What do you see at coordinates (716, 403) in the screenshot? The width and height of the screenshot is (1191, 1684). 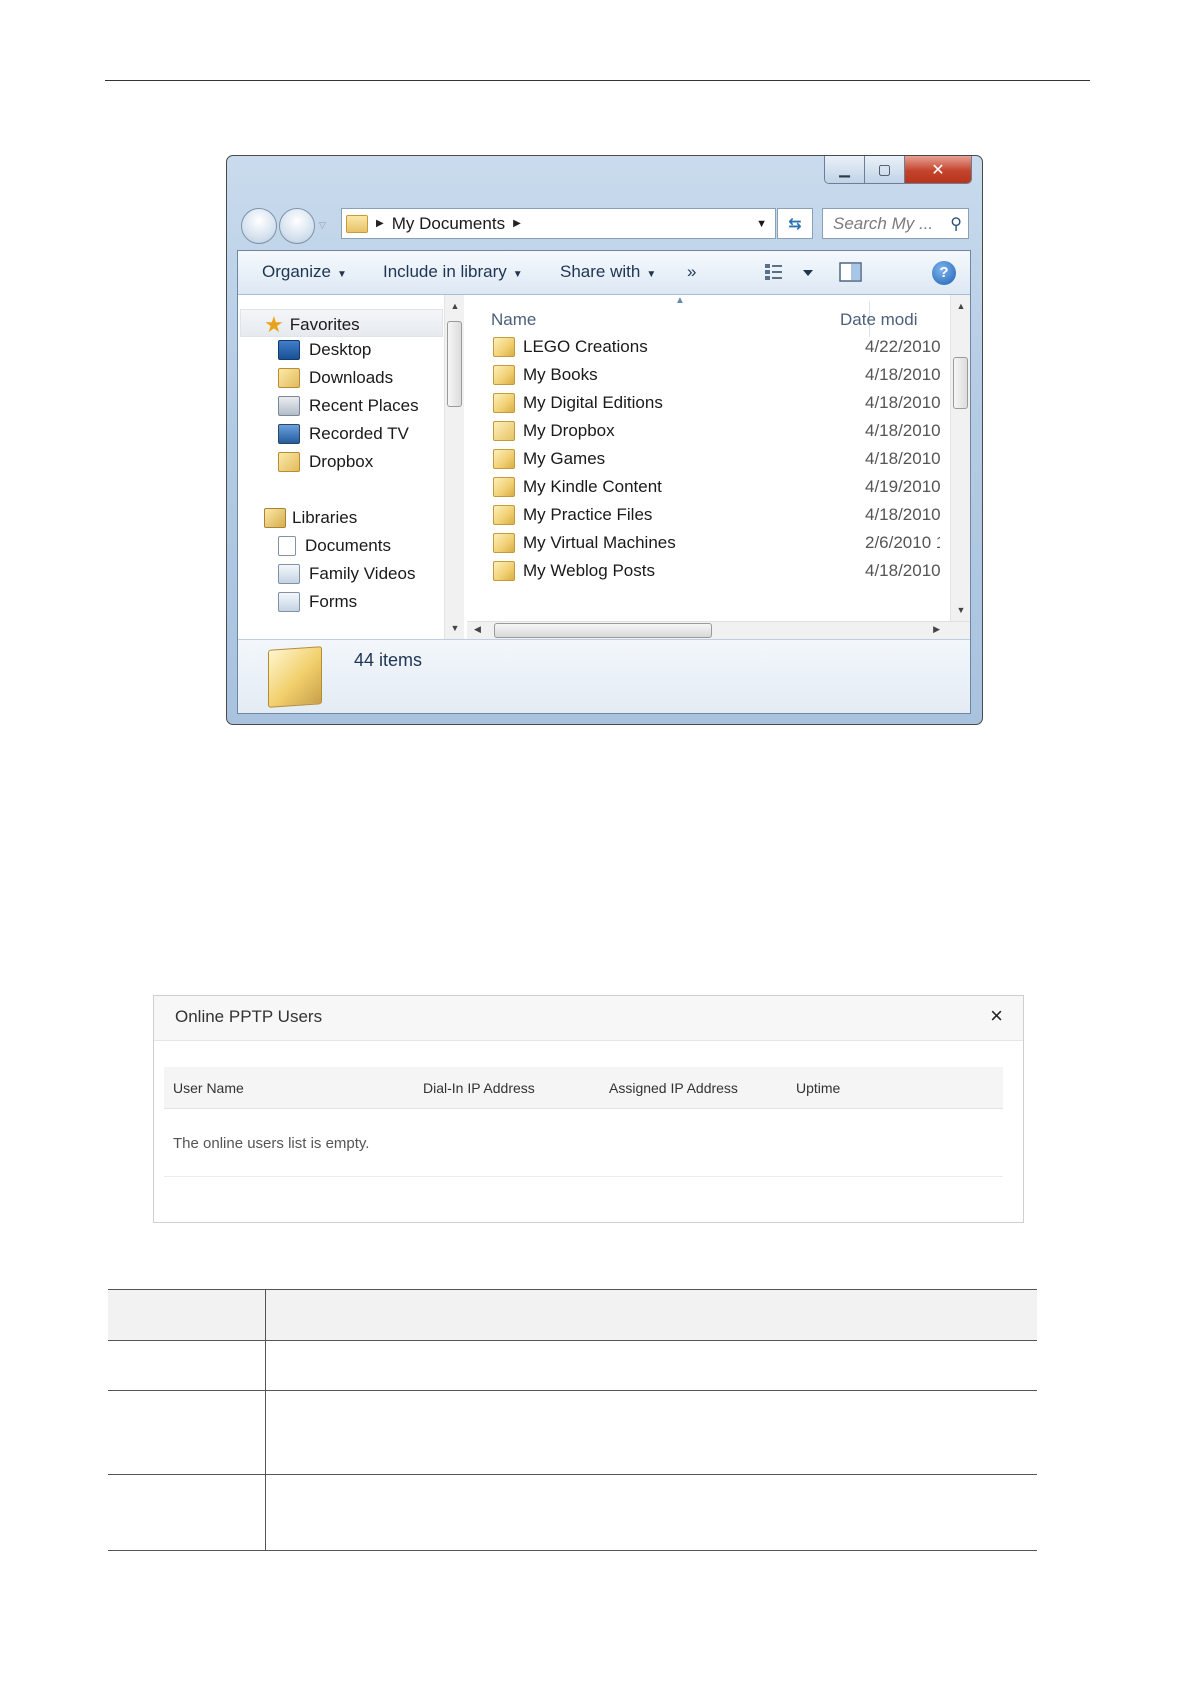 I see `file-row: My Digital Editions 4/18/2010 :` at bounding box center [716, 403].